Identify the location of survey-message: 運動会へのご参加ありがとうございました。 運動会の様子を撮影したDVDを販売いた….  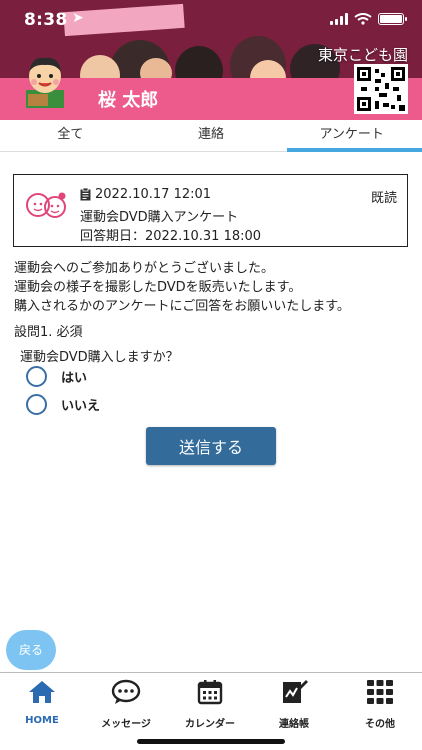
(214, 287).